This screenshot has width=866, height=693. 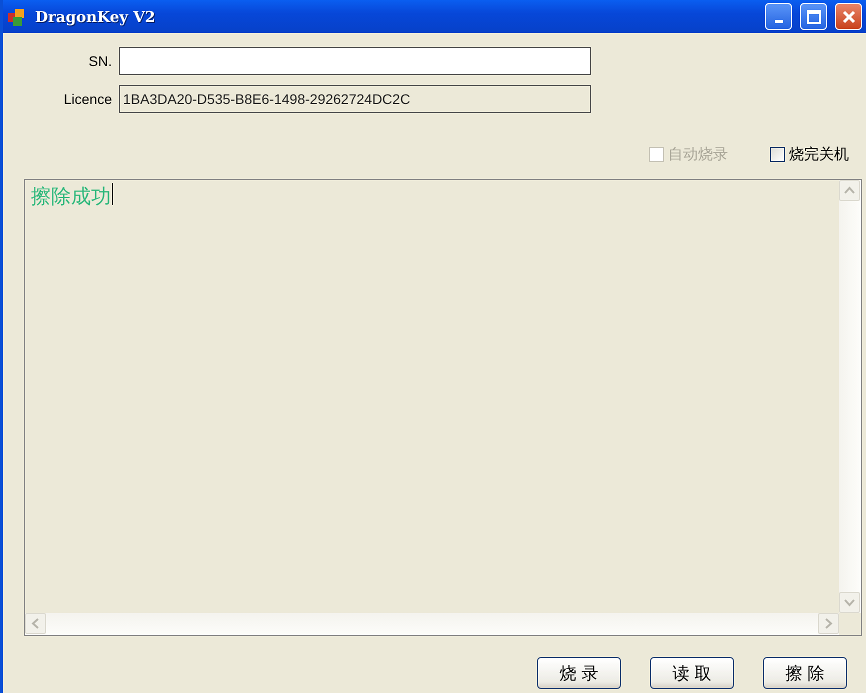 What do you see at coordinates (849, 602) in the screenshot?
I see `scroll-down-icon` at bounding box center [849, 602].